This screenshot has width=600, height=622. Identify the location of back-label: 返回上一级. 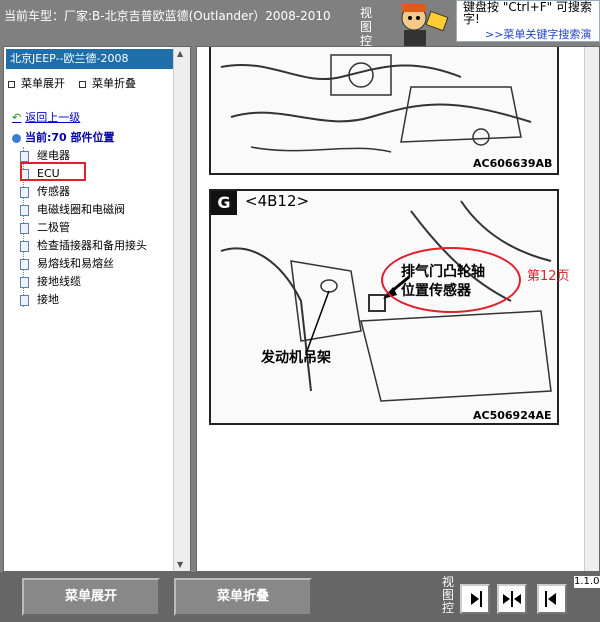
(53, 117).